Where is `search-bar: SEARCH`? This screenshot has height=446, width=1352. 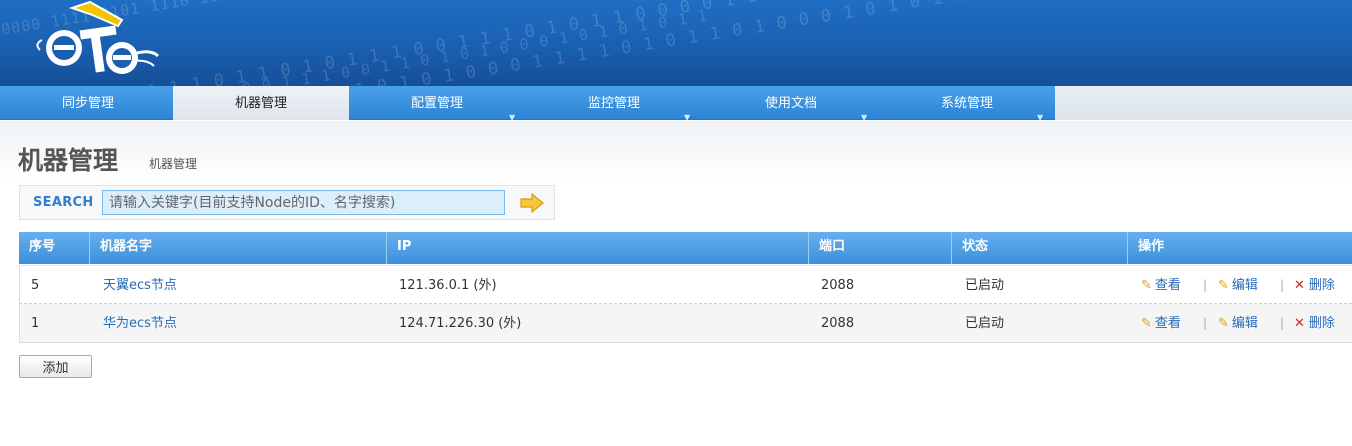
search-bar: SEARCH is located at coordinates (287, 202).